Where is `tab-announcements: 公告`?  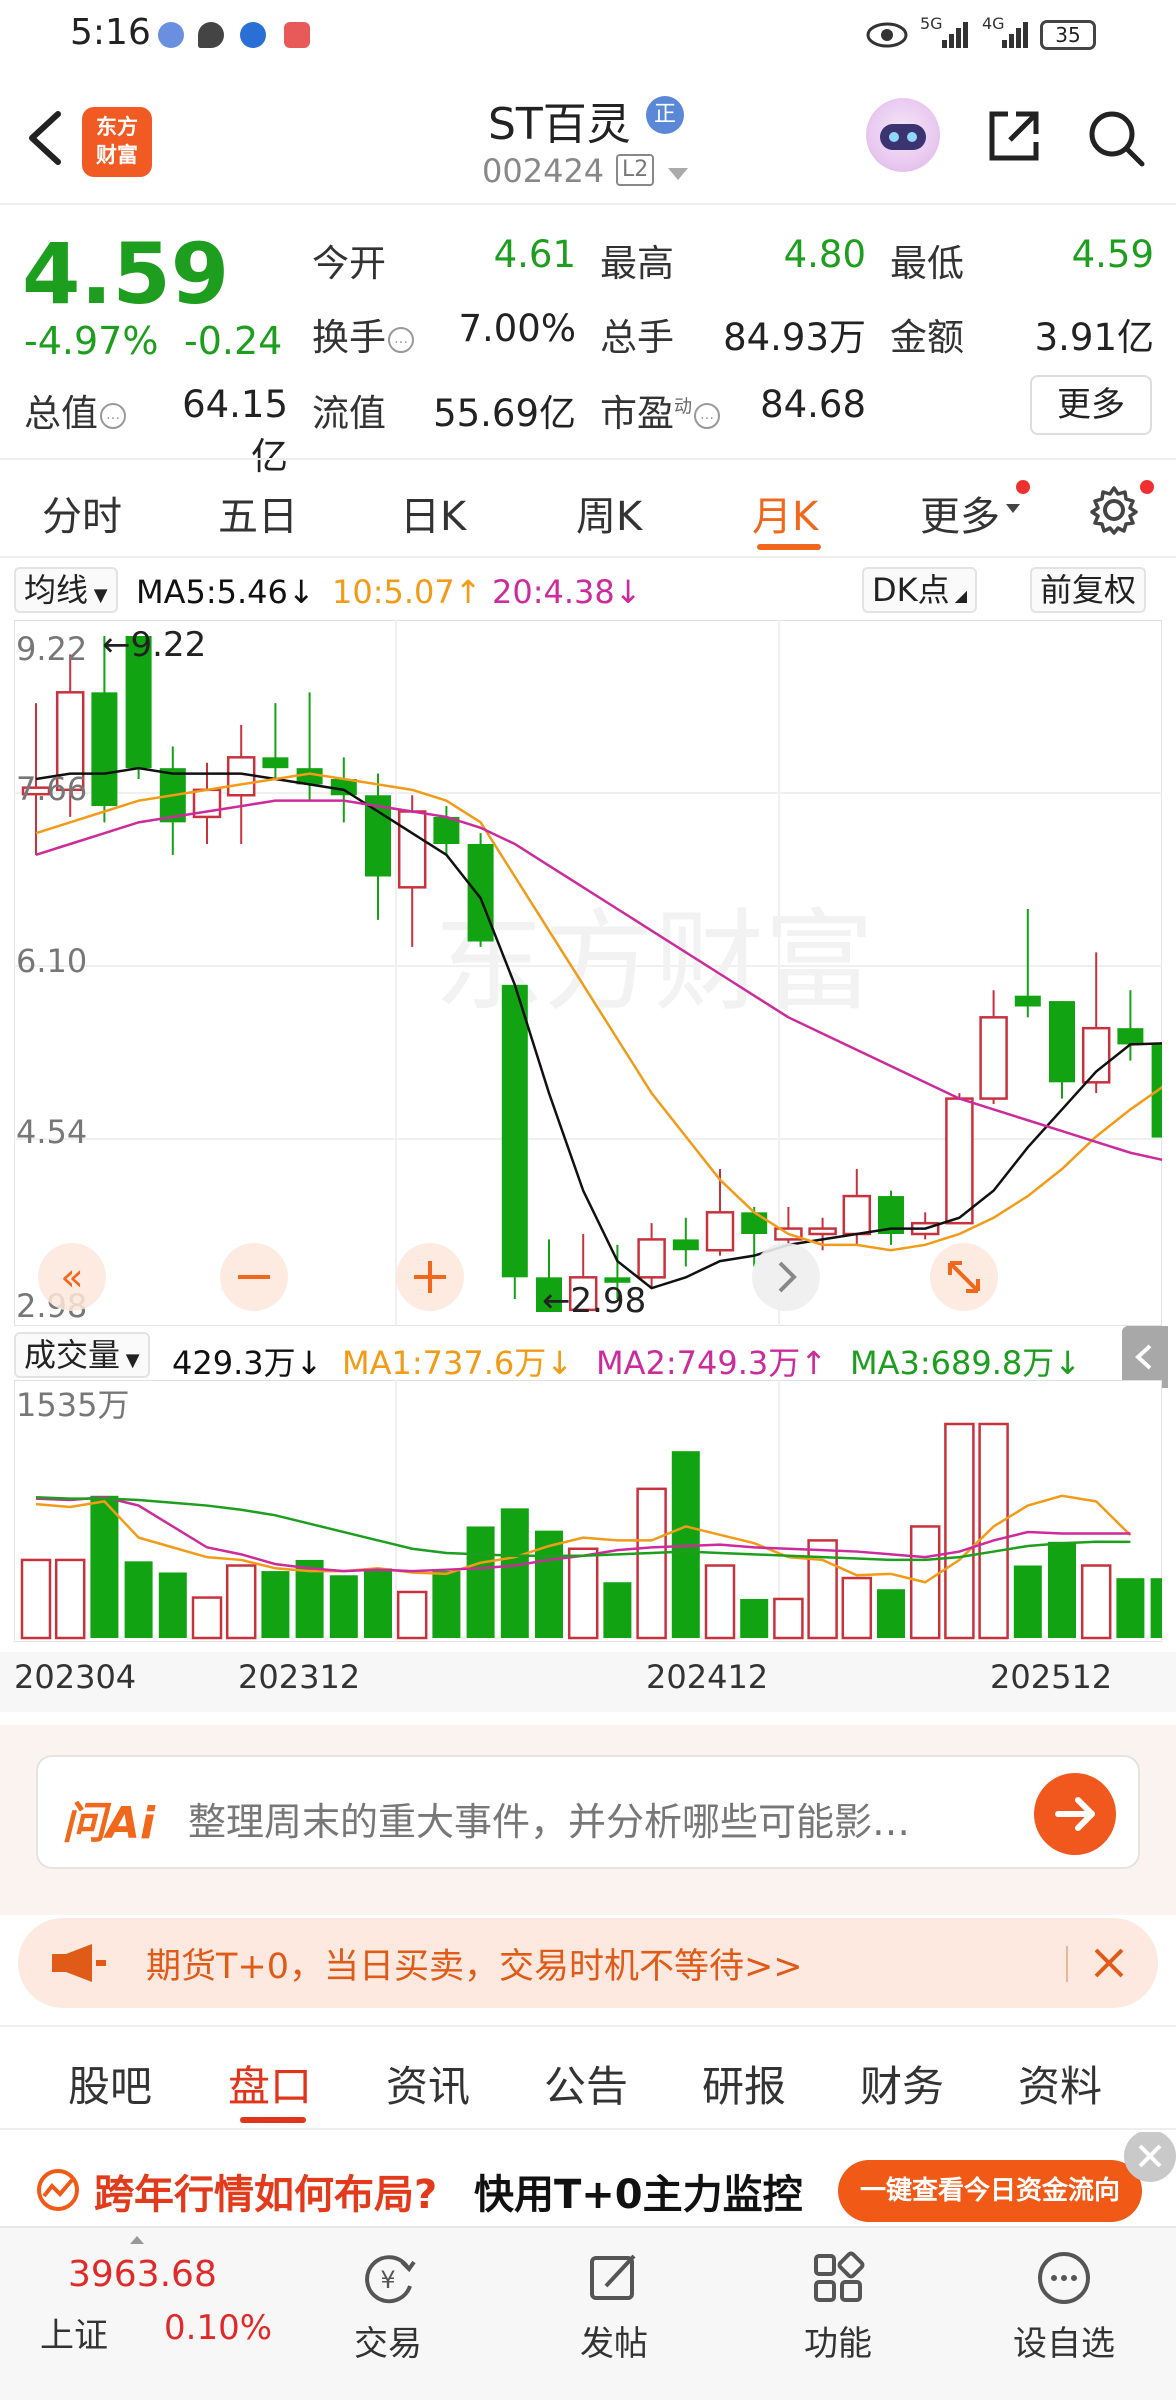 tab-announcements: 公告 is located at coordinates (586, 2083).